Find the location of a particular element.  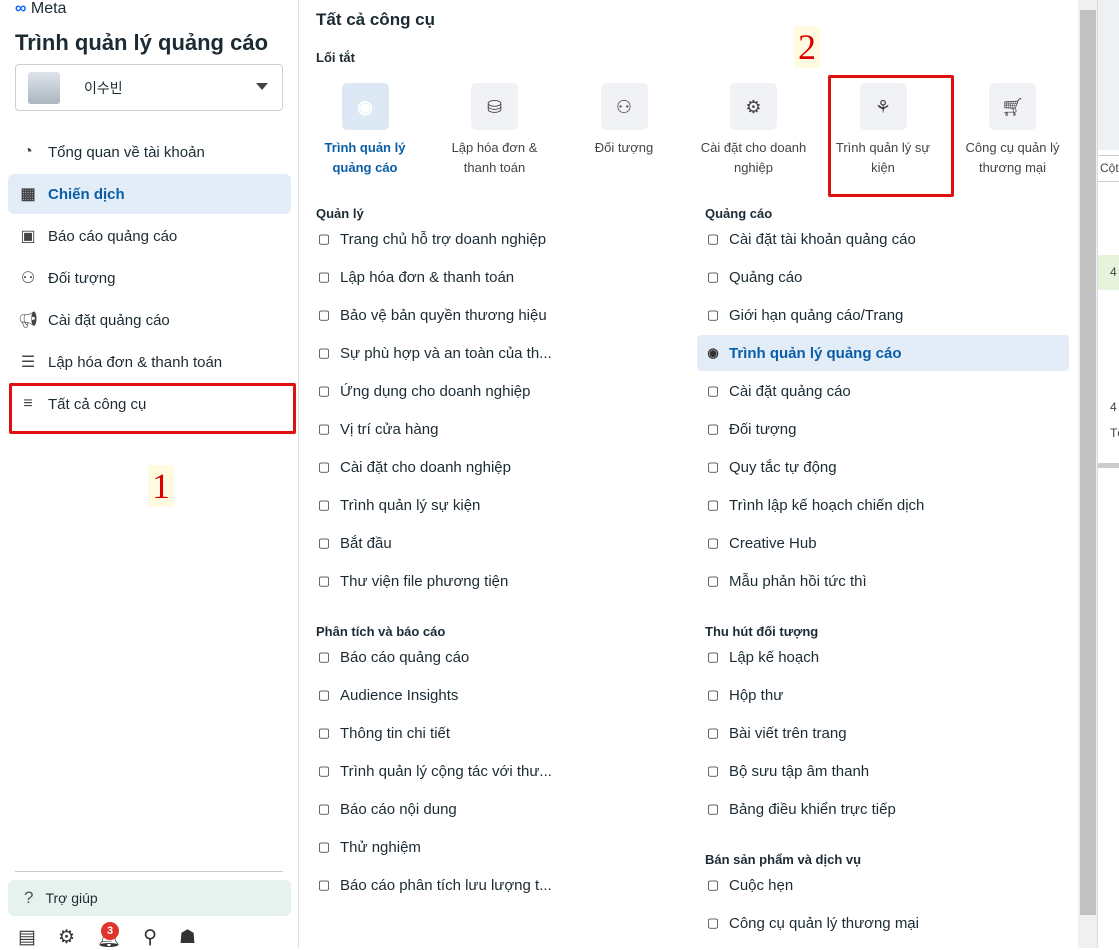

shortcut-0: ◉ Trình quản lý quảng cáo is located at coordinates (365, 130).